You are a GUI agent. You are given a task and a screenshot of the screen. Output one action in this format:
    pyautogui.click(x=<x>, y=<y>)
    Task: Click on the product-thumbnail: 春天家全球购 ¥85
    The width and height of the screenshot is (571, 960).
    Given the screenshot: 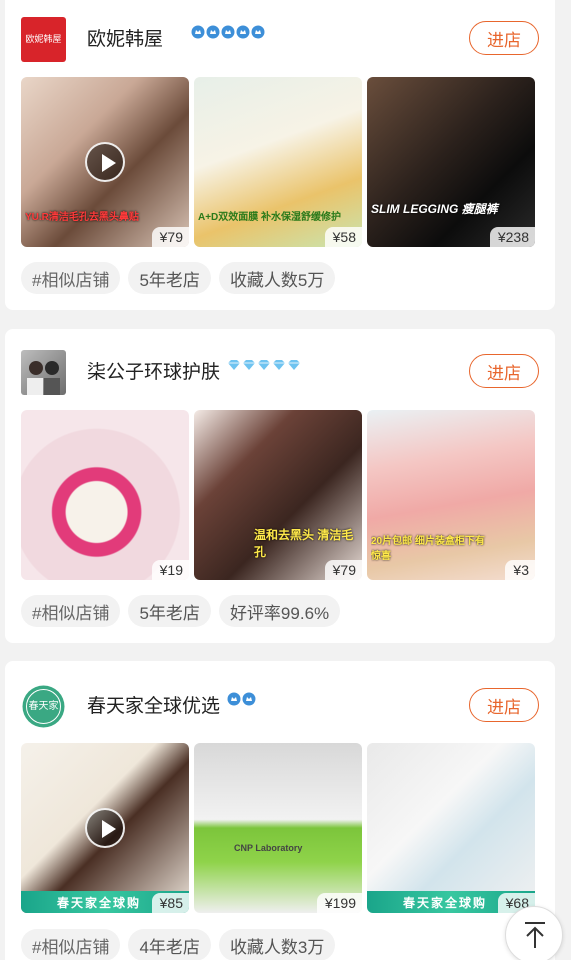 What is the action you would take?
    pyautogui.click(x=105, y=828)
    